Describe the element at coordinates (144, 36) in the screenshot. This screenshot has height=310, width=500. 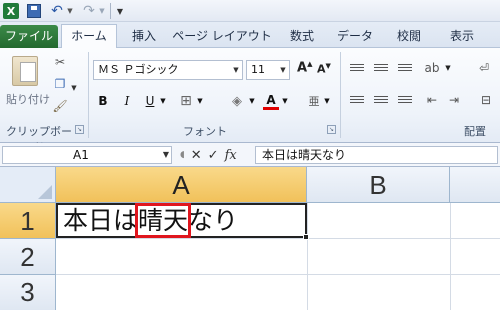
I see `tab-insert: 挿入` at that location.